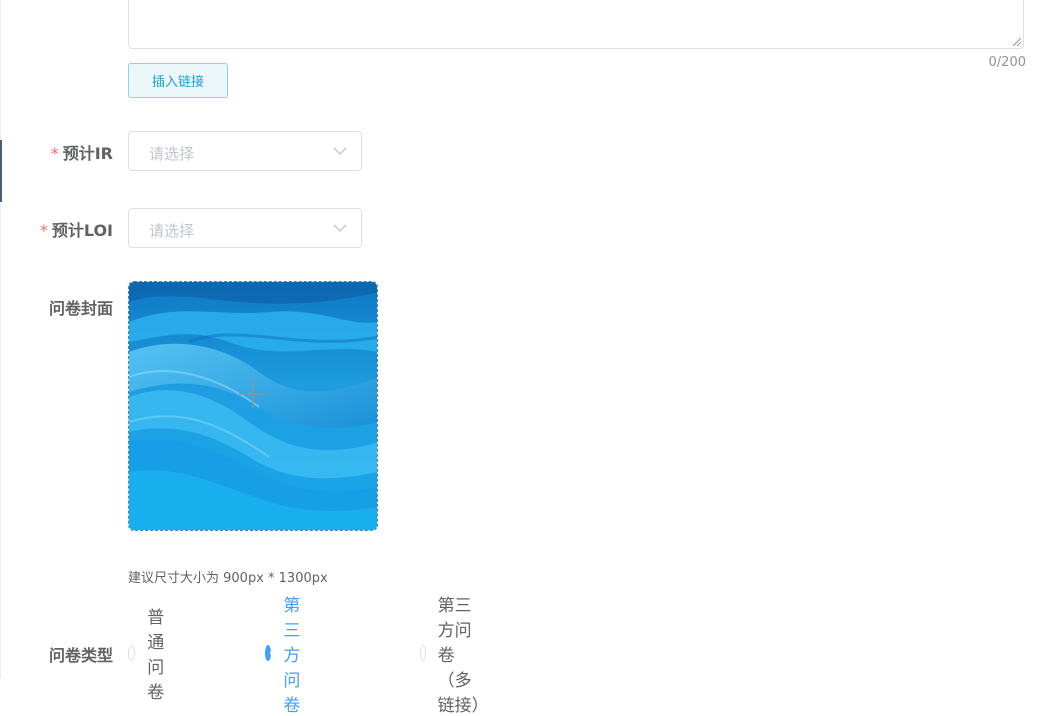 The height and width of the screenshot is (716, 1064). I want to click on ir-select: 请选择, so click(245, 151).